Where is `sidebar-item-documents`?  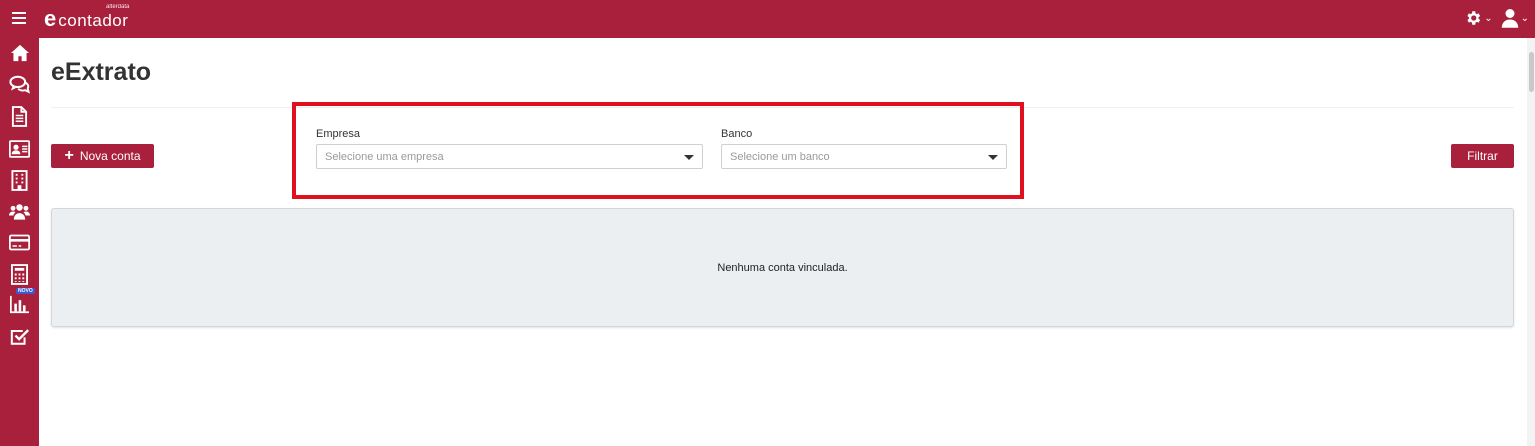
sidebar-item-documents is located at coordinates (19, 116).